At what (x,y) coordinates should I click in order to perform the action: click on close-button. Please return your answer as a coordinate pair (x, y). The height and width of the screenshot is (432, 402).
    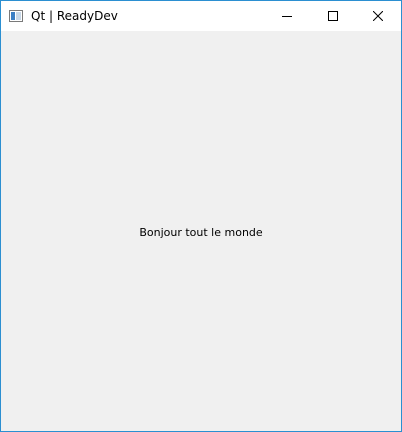
    Looking at the image, I should click on (378, 16).